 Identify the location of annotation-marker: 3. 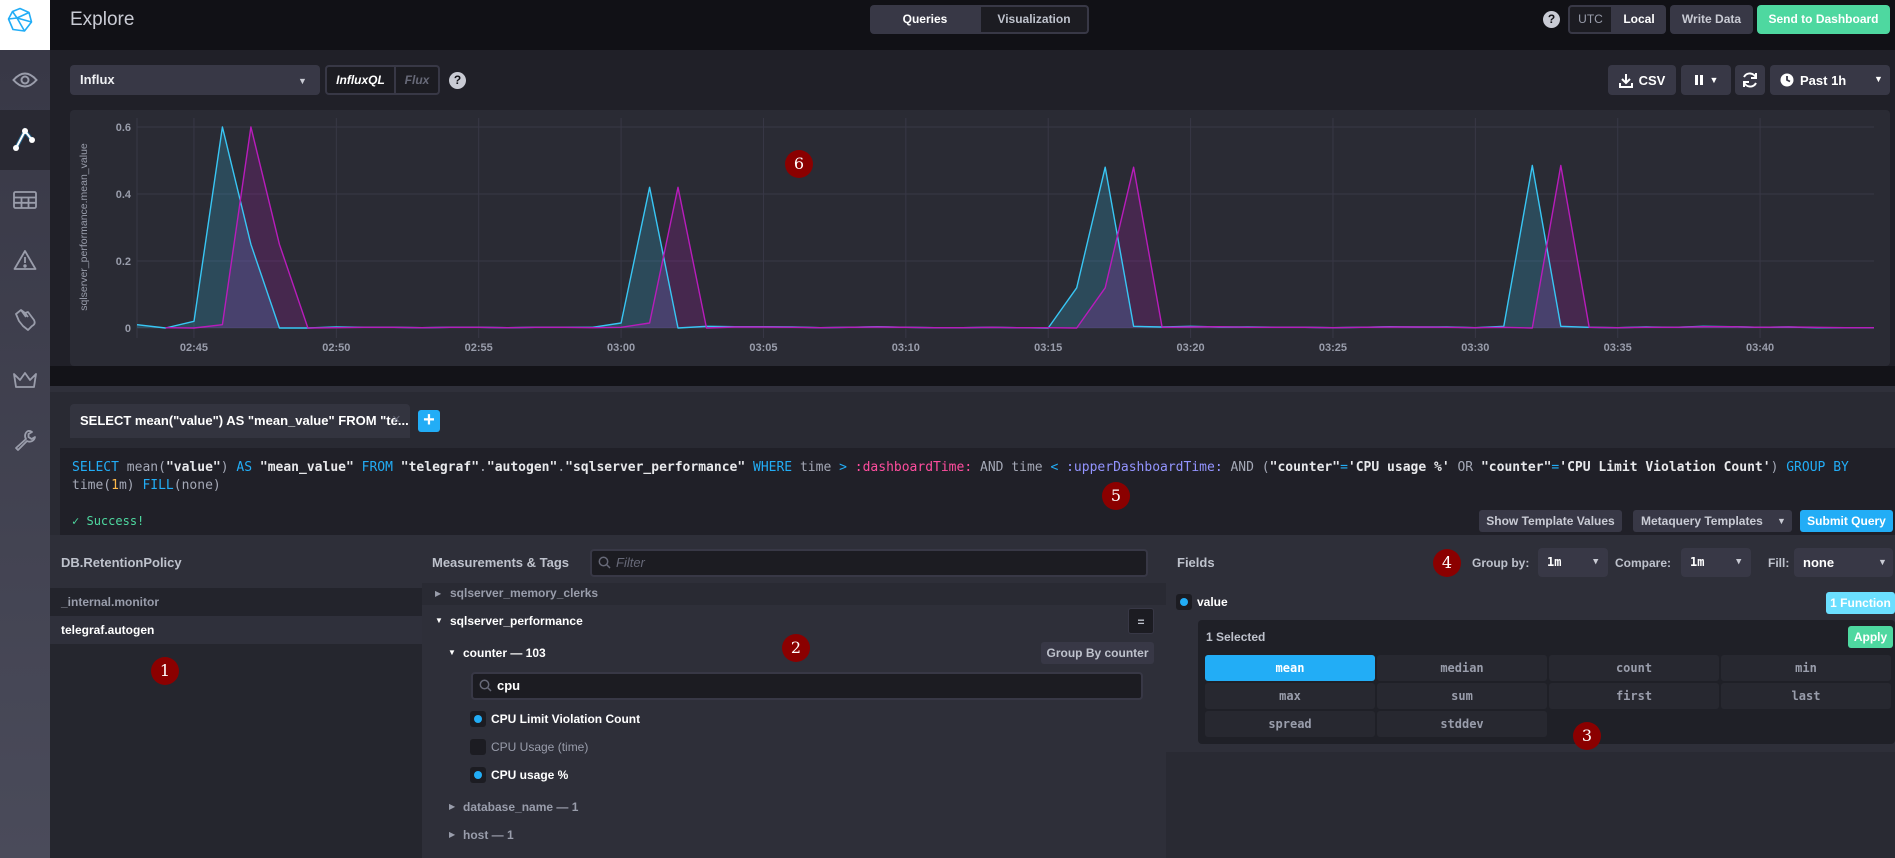
(1587, 736).